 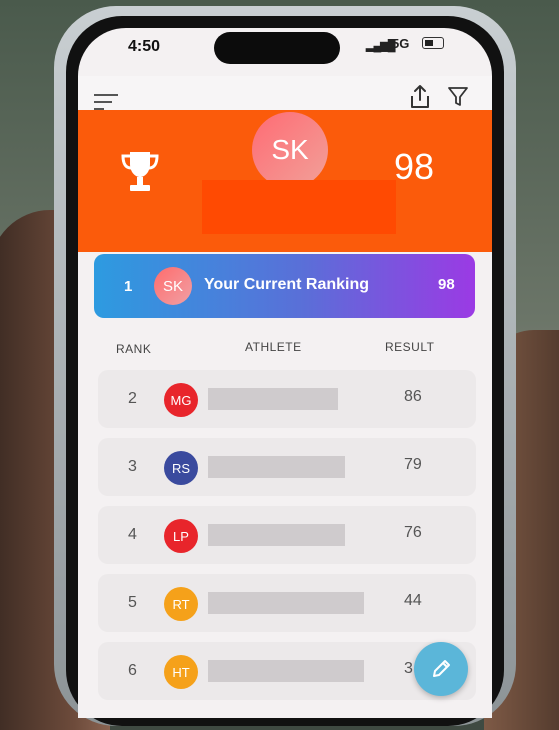 I want to click on leaderboard-row: 5 RT 44, so click(x=287, y=603).